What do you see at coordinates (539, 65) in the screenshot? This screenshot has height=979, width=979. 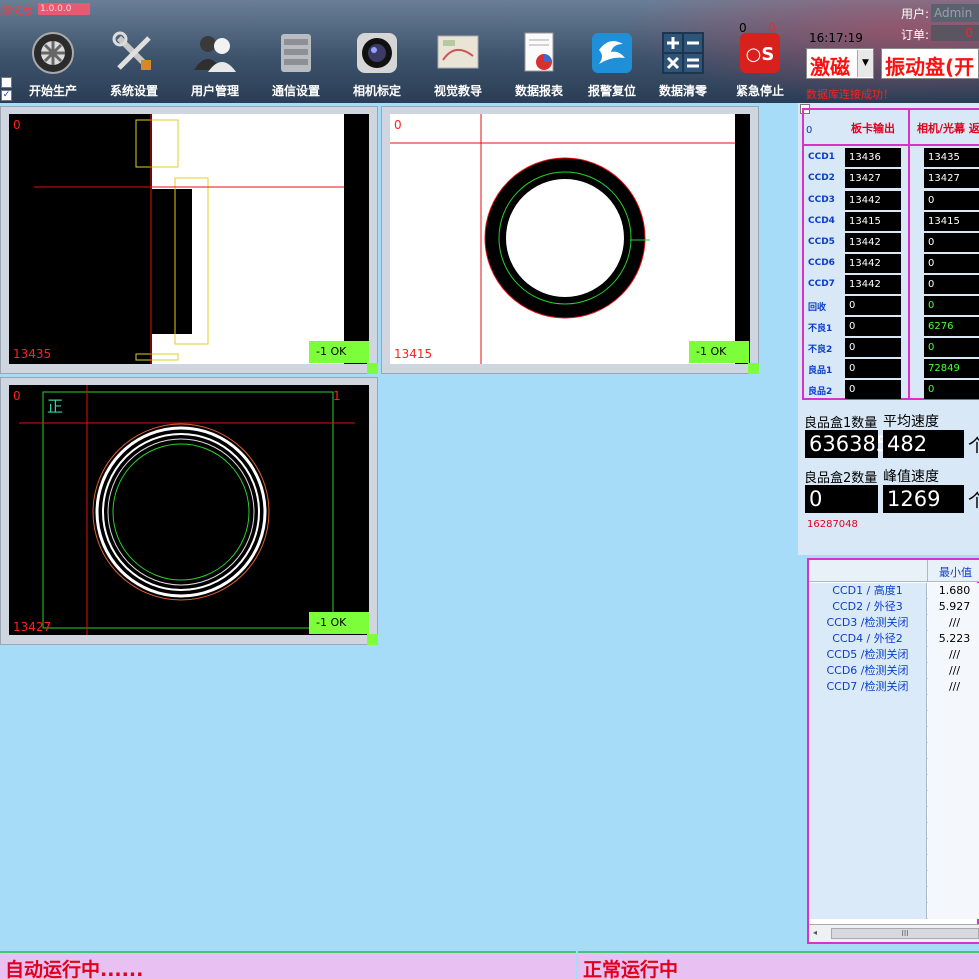 I see `data-report-button: 数据报表` at bounding box center [539, 65].